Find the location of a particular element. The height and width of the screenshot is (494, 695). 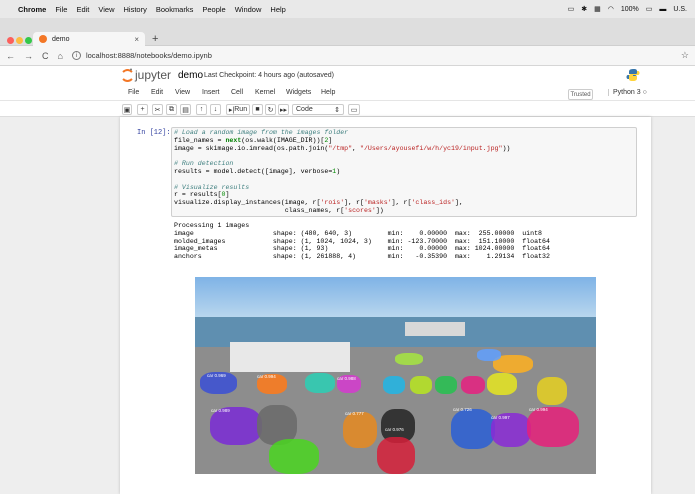

menu-bookmarks: Bookmarks is located at coordinates (175, 9).